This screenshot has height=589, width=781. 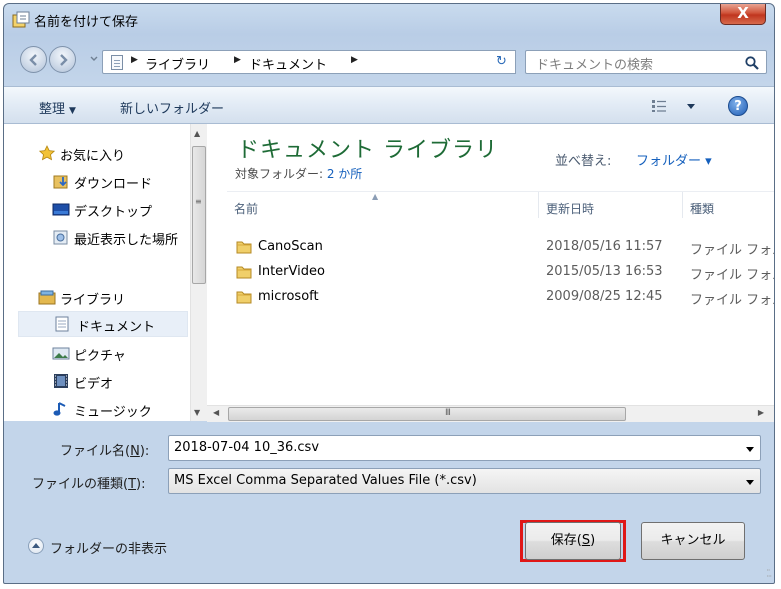 What do you see at coordinates (752, 63) in the screenshot?
I see `search-icon` at bounding box center [752, 63].